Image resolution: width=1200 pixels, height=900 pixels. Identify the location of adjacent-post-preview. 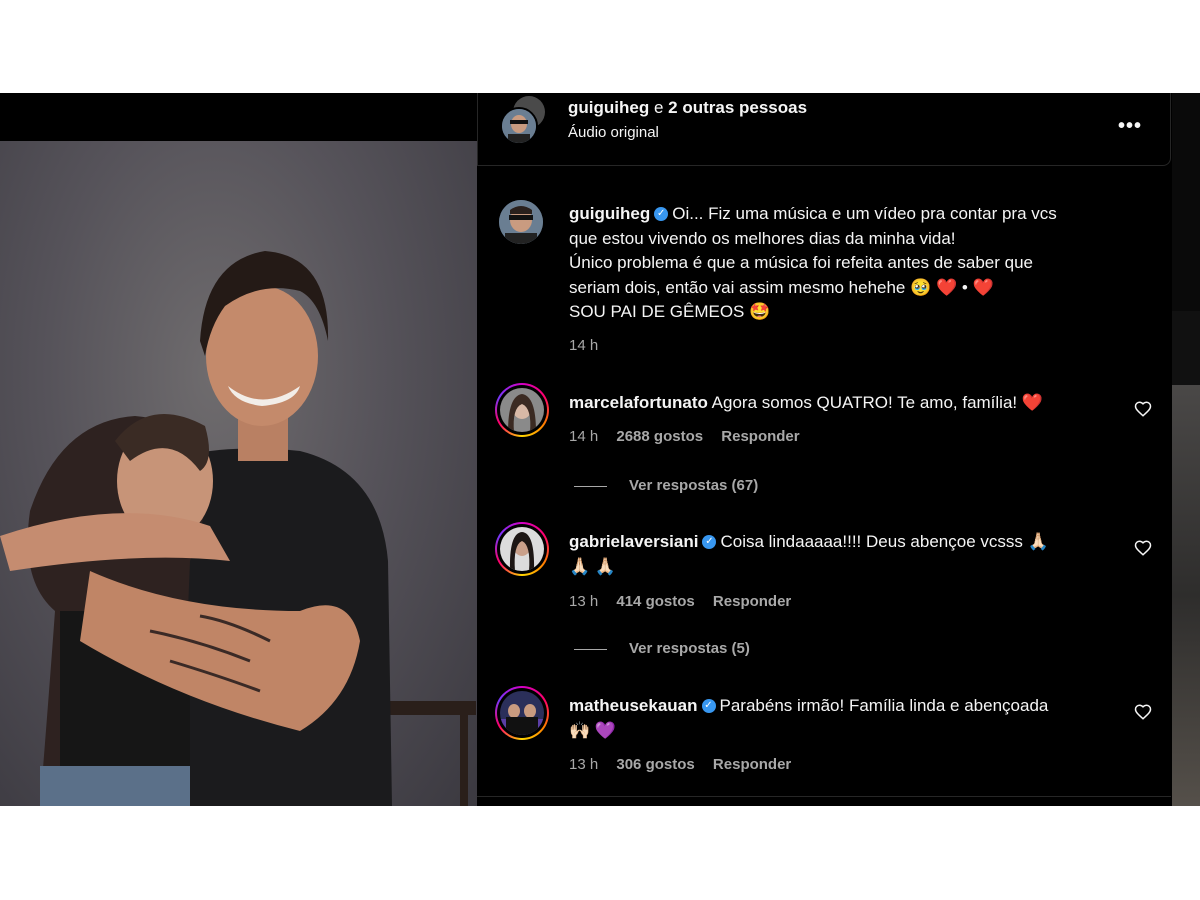
(1186, 449).